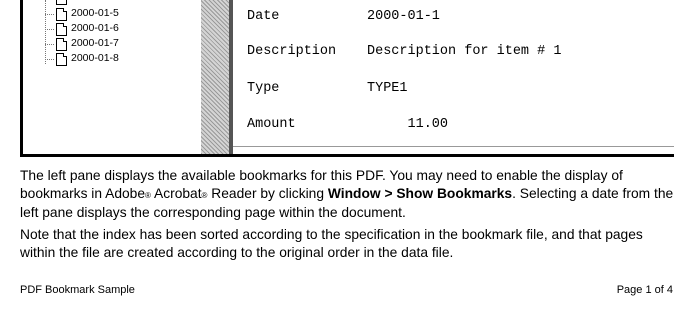 Image resolution: width=698 pixels, height=330 pixels. I want to click on field-row-date: Date 2000-01-1, so click(343, 16).